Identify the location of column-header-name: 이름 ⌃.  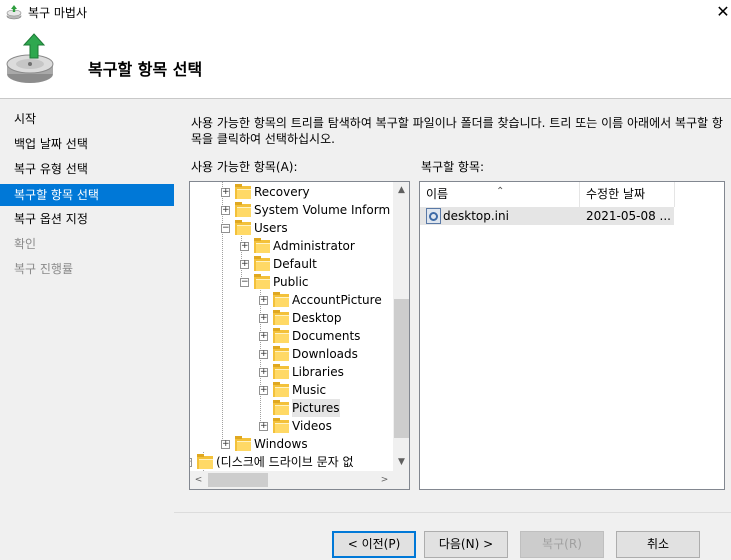
(500, 194).